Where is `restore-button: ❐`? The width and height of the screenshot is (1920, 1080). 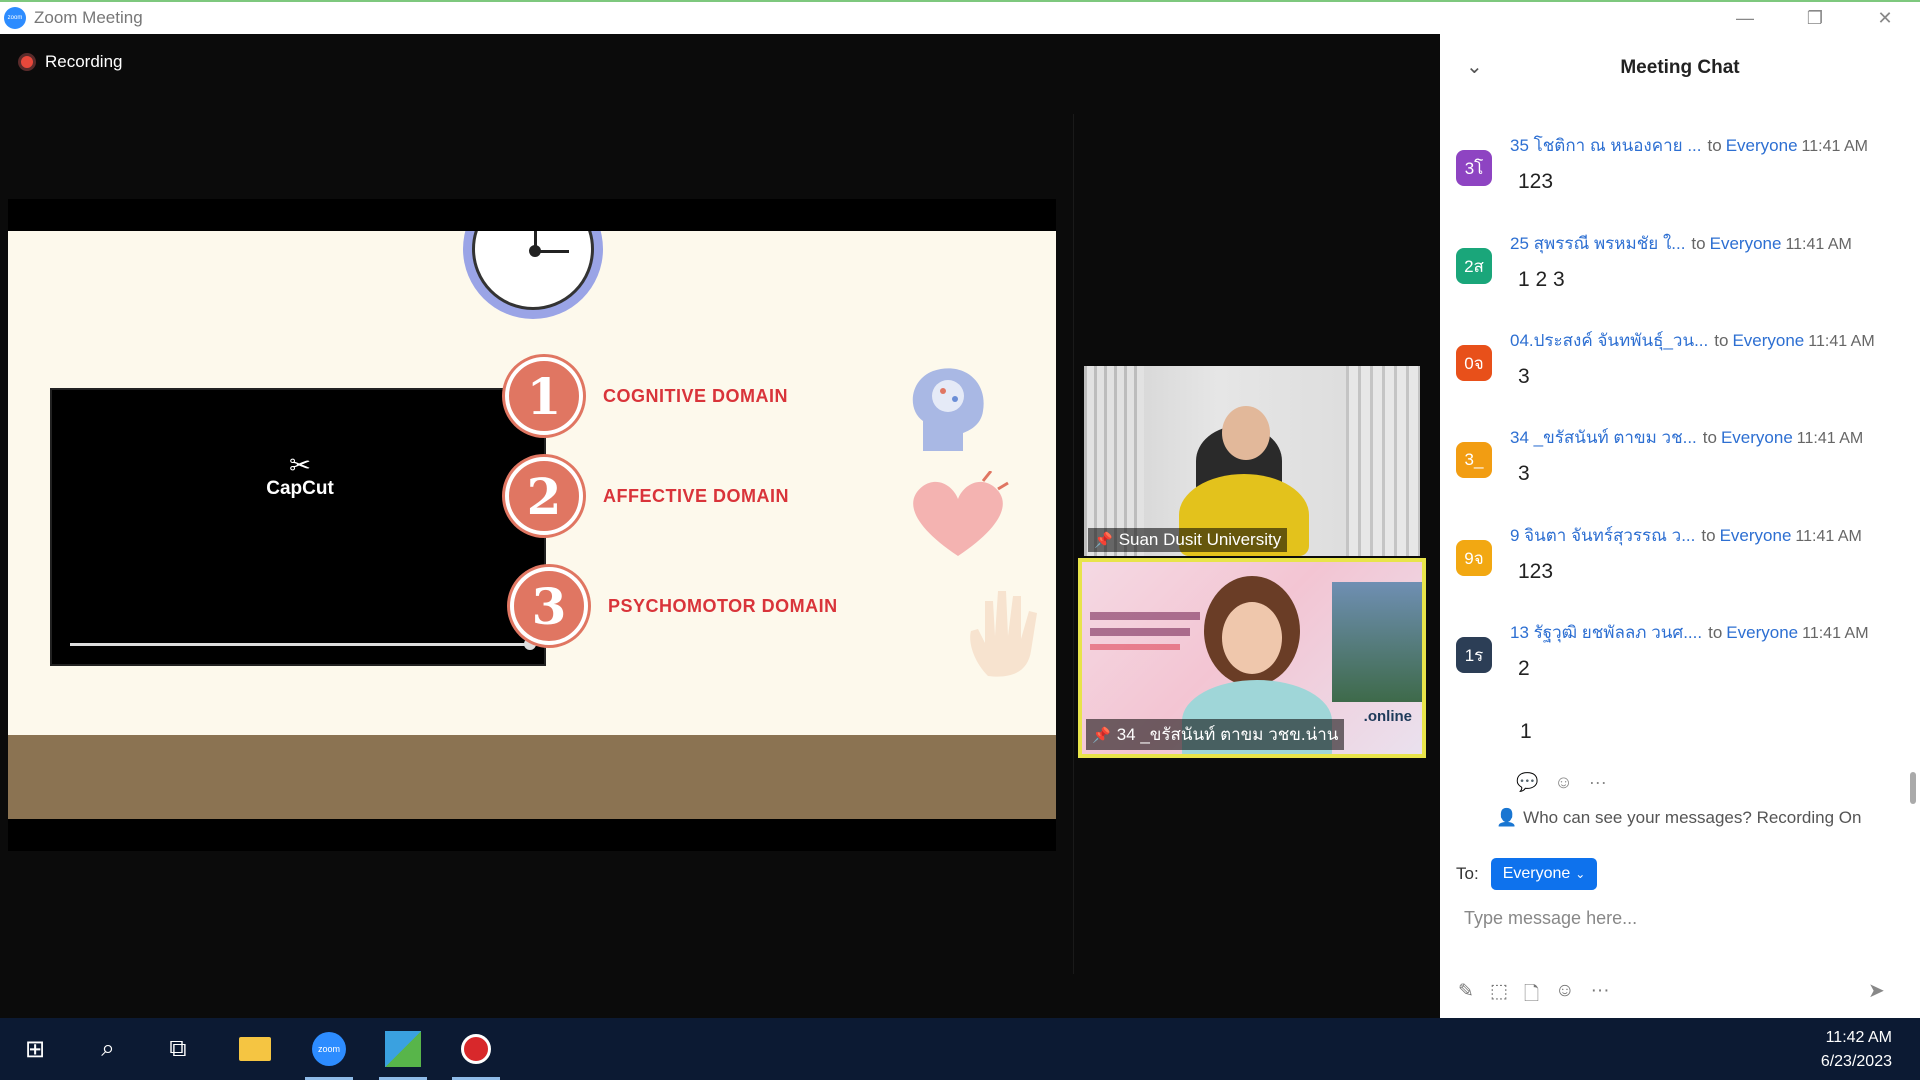
restore-button: ❐ is located at coordinates (1815, 18).